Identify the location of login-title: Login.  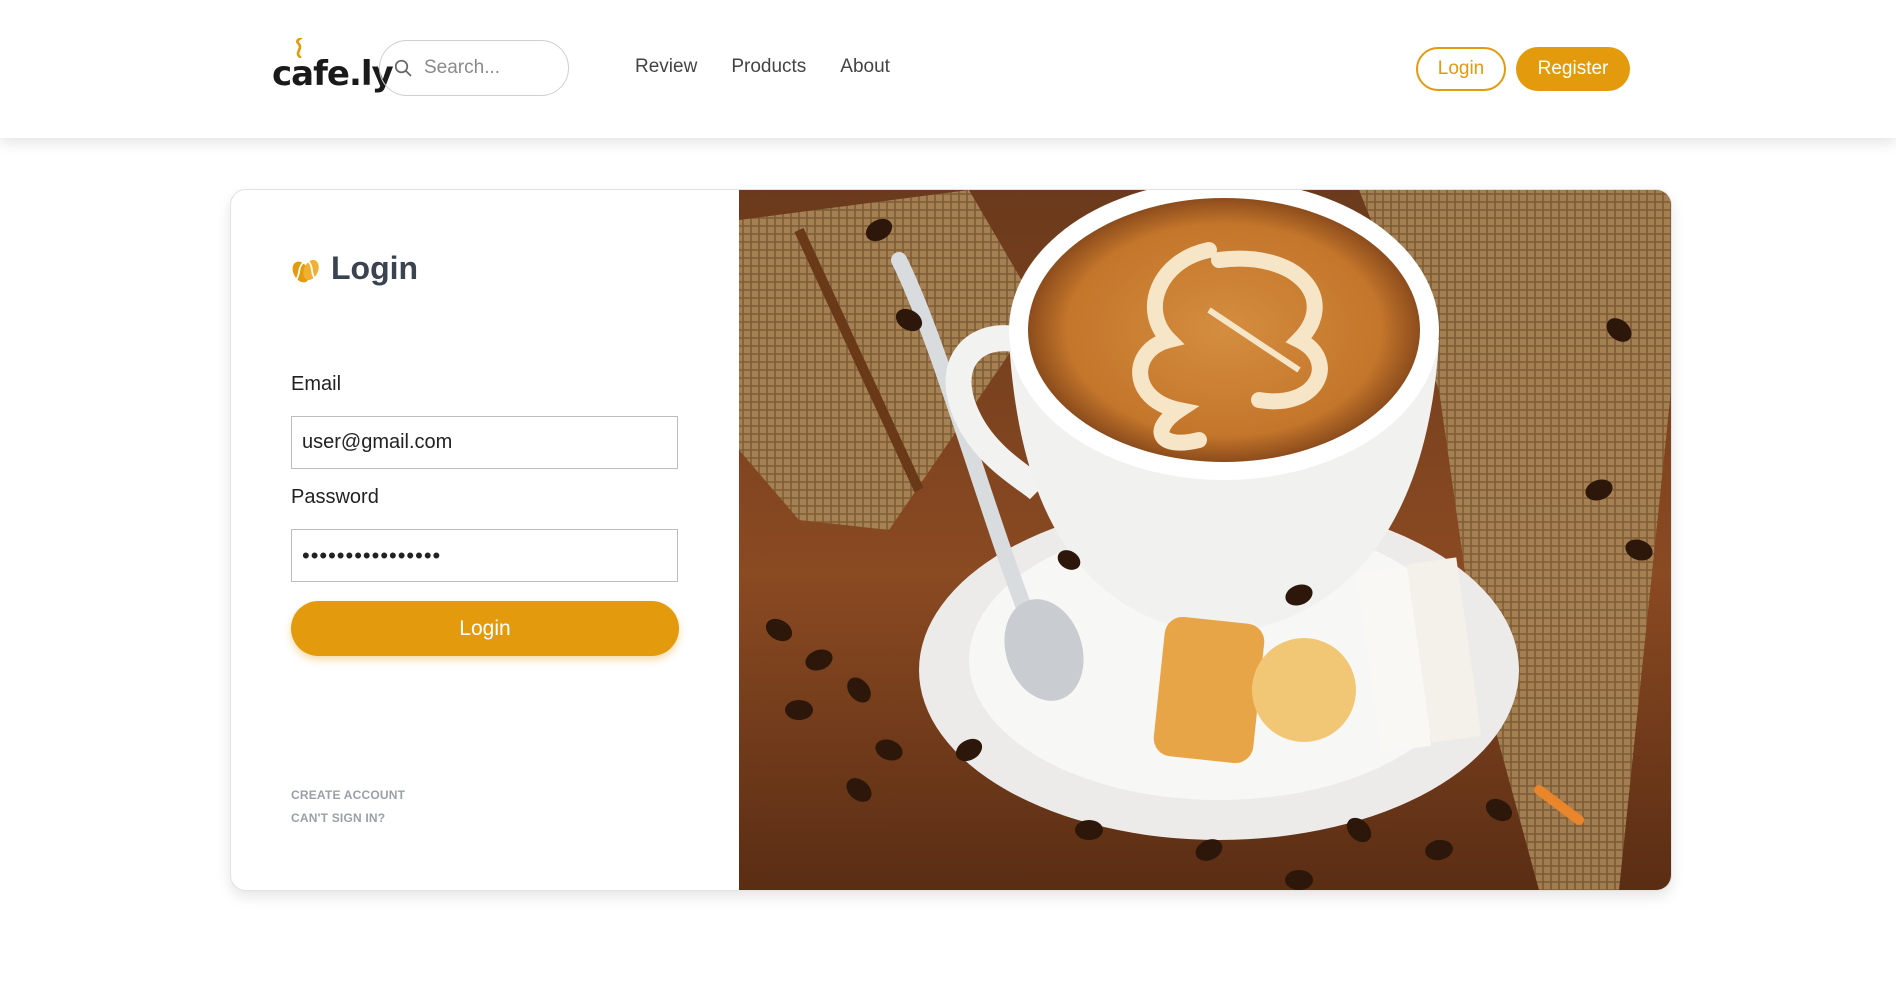
(354, 268).